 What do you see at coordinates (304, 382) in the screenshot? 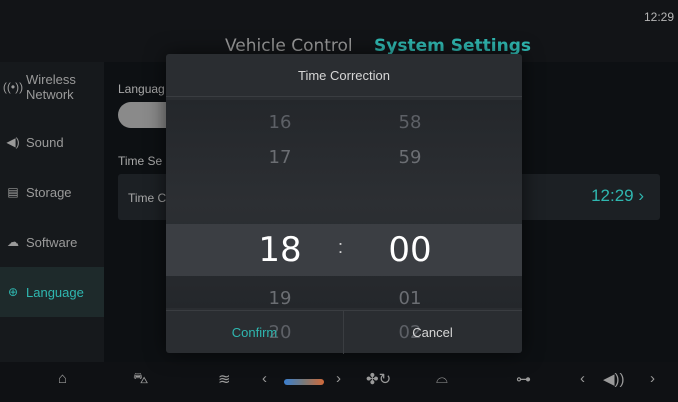
I see `temperature-slider` at bounding box center [304, 382].